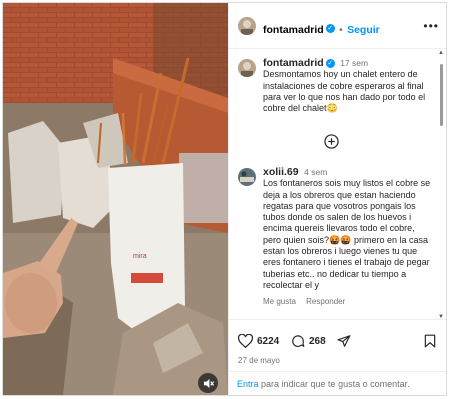 This screenshot has width=450, height=399. I want to click on comment-like-button: Me gusta, so click(279, 301).